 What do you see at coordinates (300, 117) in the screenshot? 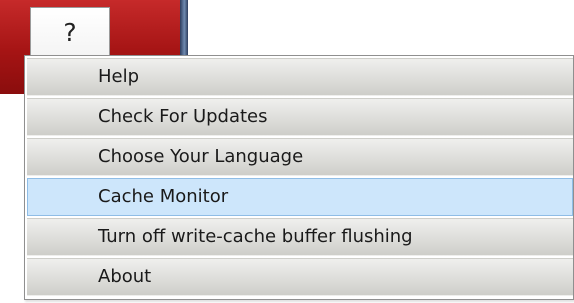
I see `menu-item-check-for-updates: Check For Updates` at bounding box center [300, 117].